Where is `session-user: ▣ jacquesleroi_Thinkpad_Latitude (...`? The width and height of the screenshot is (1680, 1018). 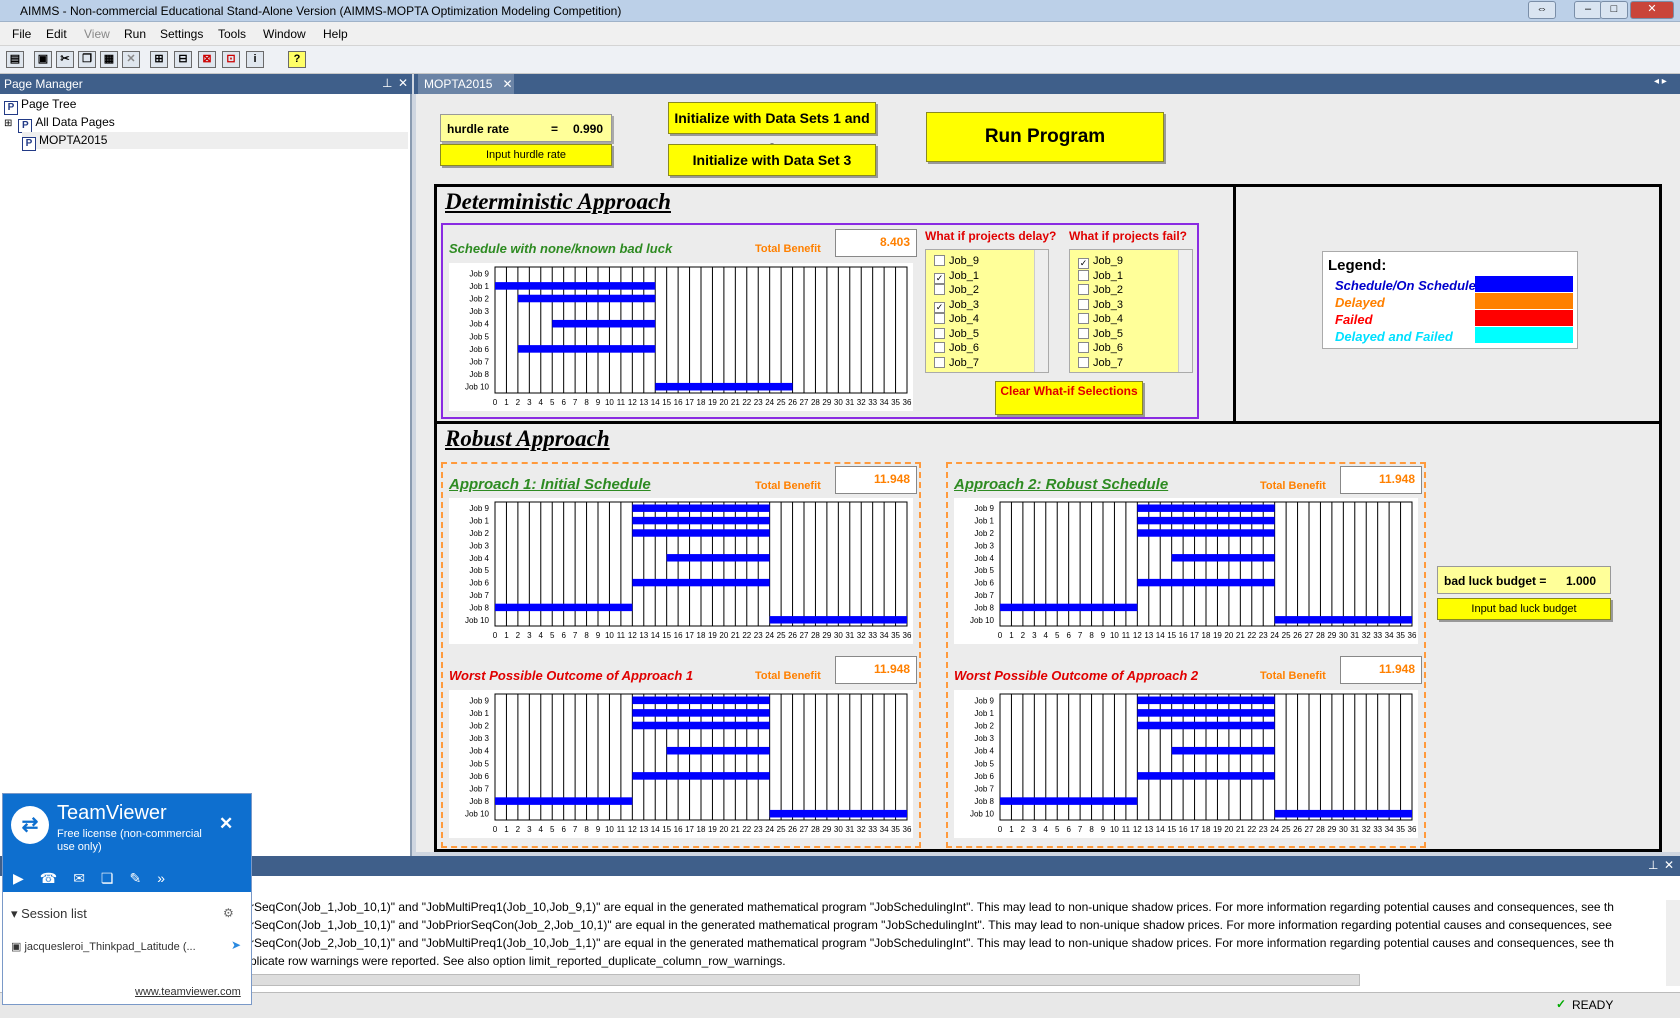
session-user: ▣ jacquesleroi_Thinkpad_Latitude (... is located at coordinates (103, 946).